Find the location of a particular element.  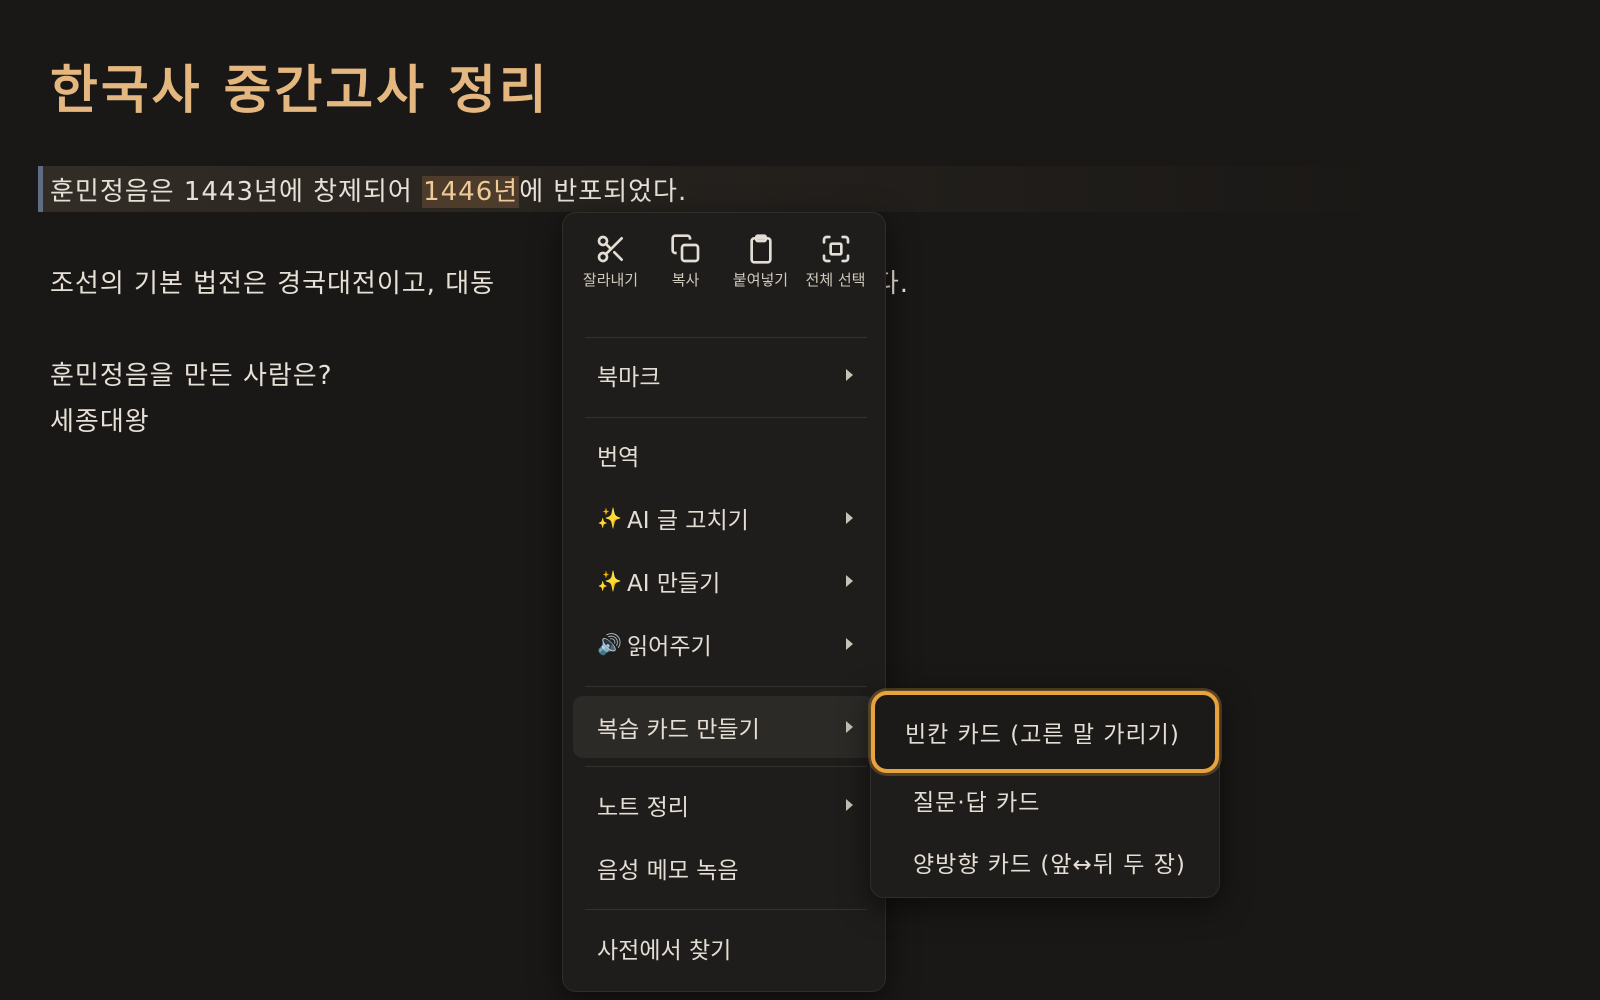

submenu-item-label: 빈칸 카드 (고른 말 가리기) is located at coordinates (1042, 735).